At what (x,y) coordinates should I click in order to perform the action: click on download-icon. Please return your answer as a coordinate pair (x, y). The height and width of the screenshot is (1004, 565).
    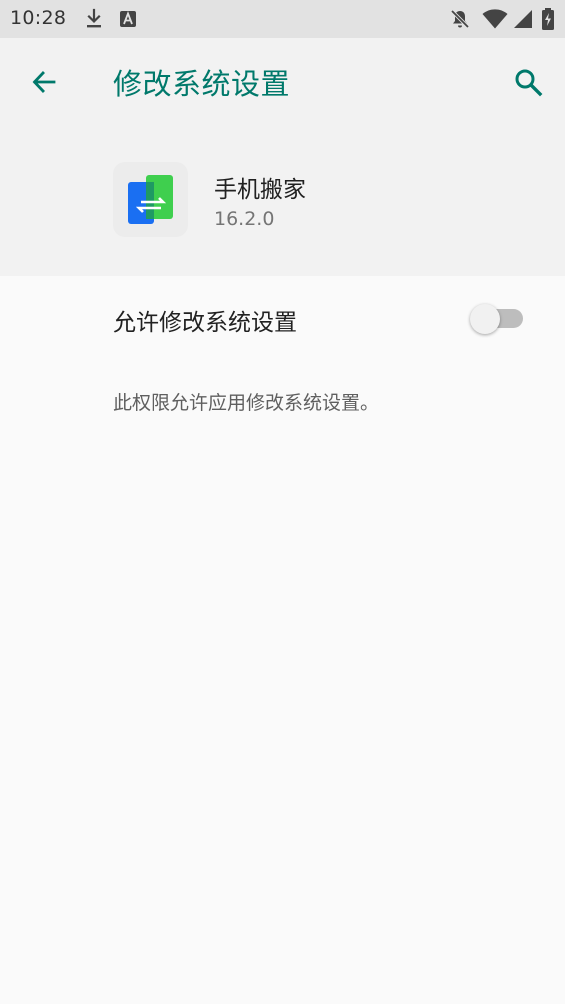
    Looking at the image, I should click on (94, 21).